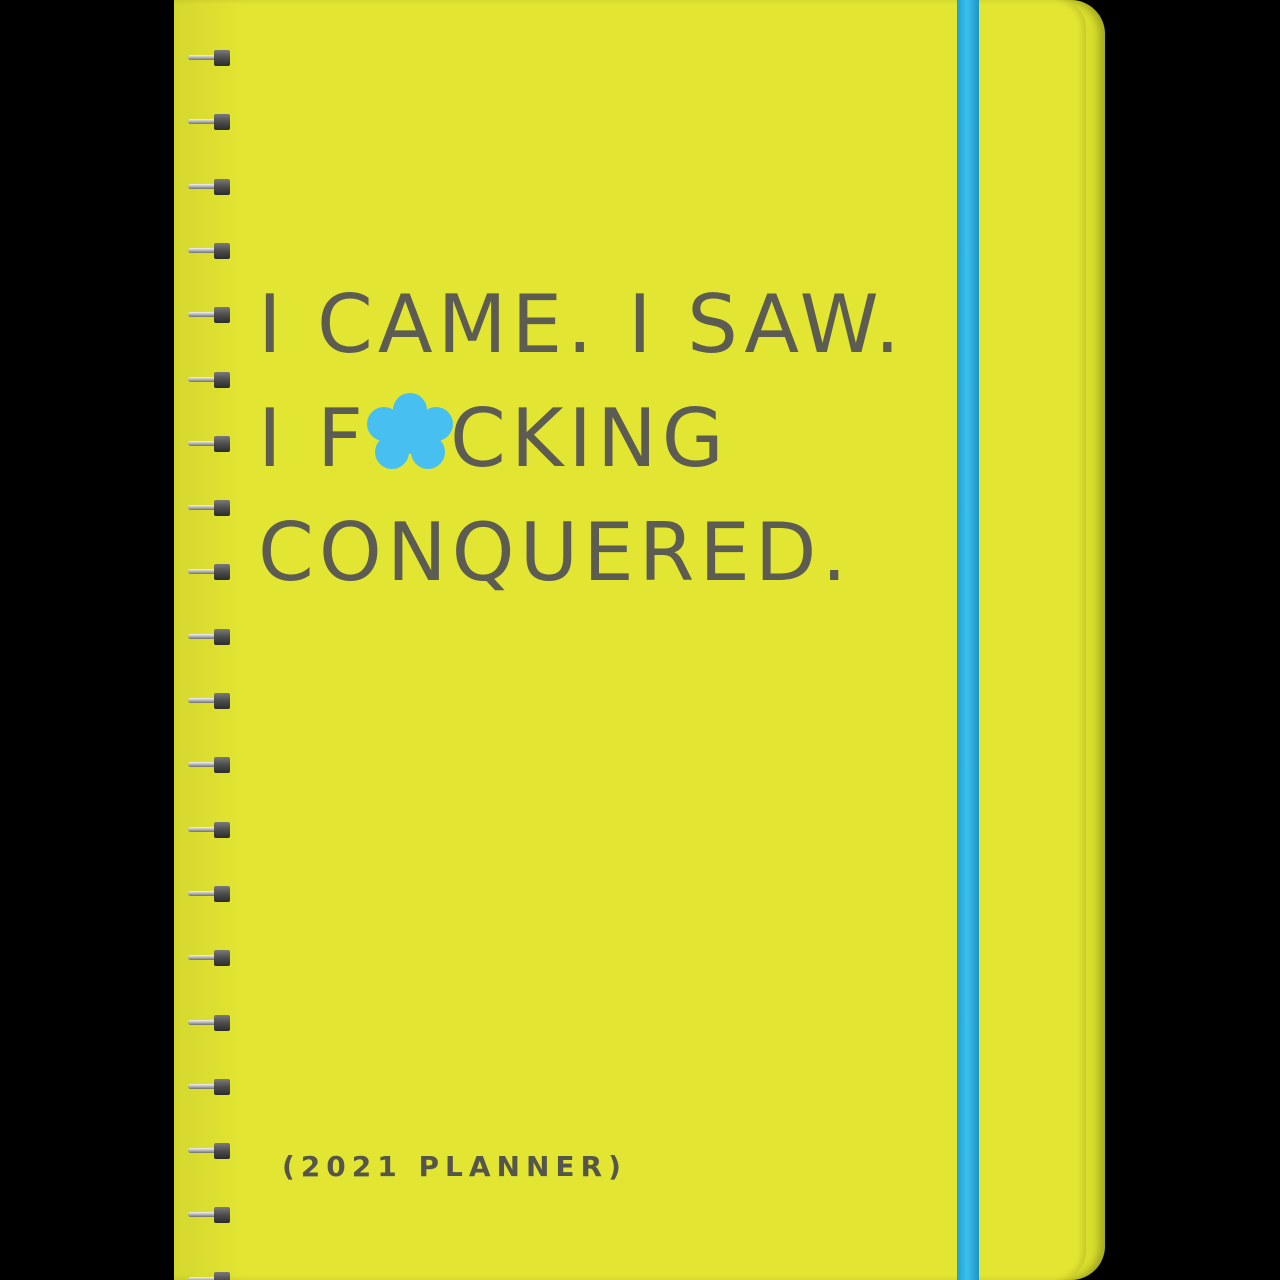 This screenshot has height=1280, width=1280. Describe the element at coordinates (582, 324) in the screenshot. I see `headline-line-1: I CAME. I SAW.` at that location.